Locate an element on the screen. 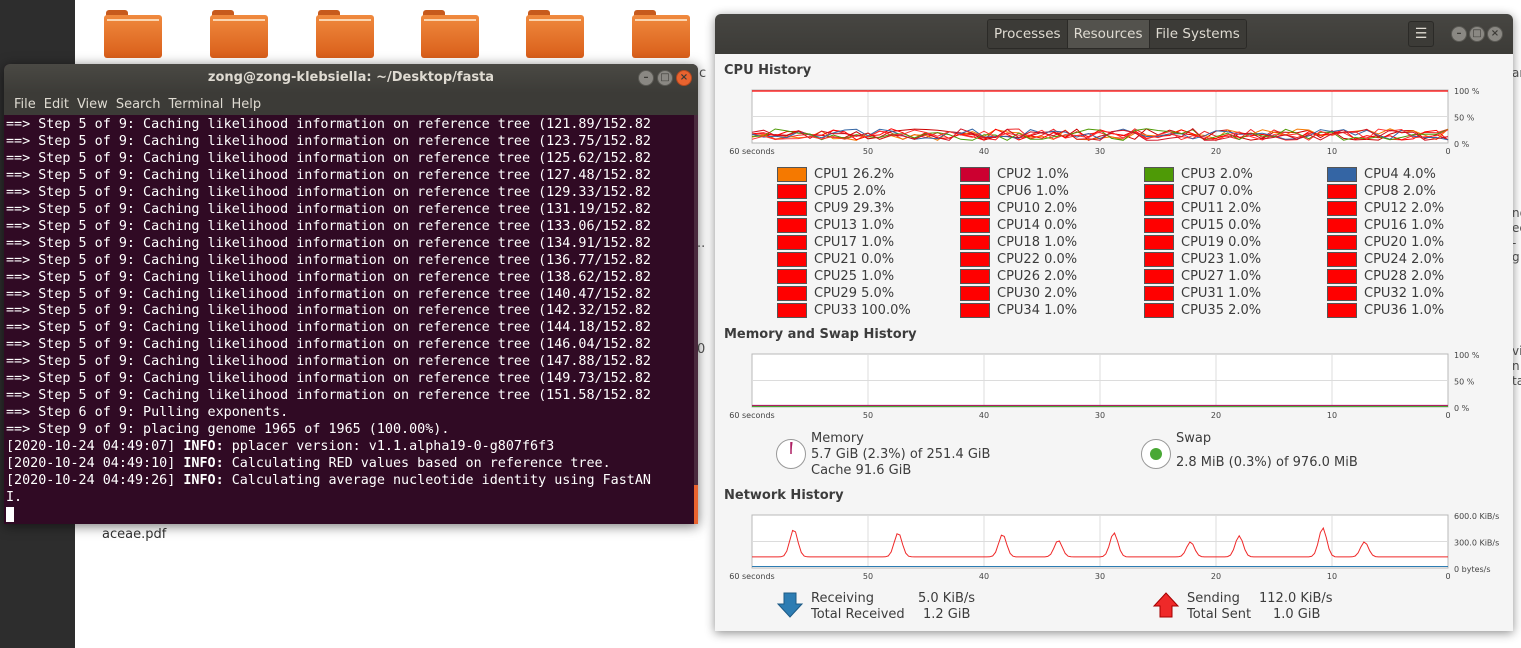 This screenshot has height=648, width=1521. tab-processes: Processes is located at coordinates (1028, 34).